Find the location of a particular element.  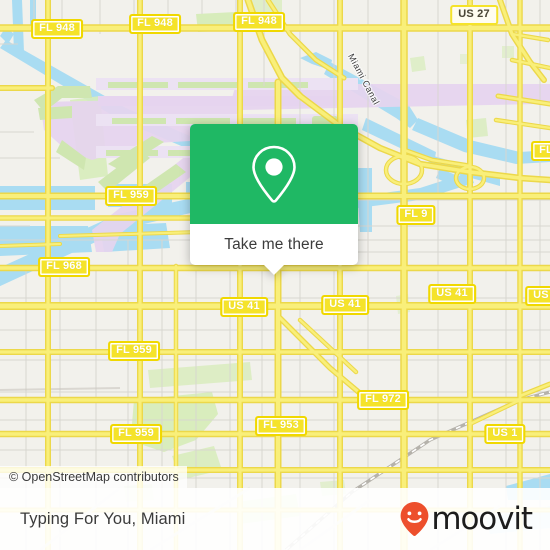

shield-fl948-c: FL 948 is located at coordinates (259, 22).